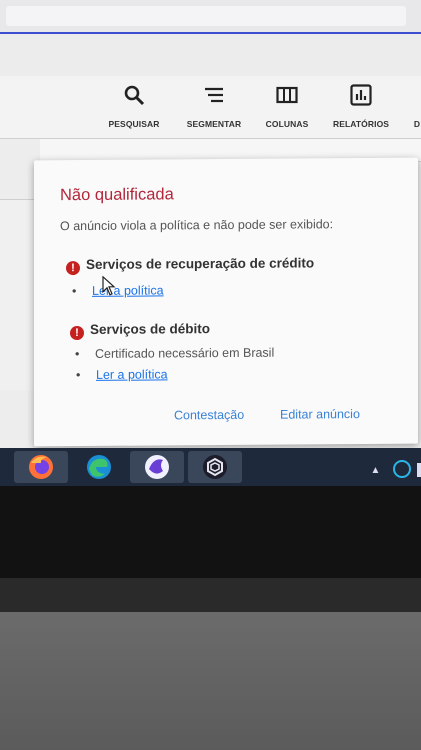 The image size is (421, 750). What do you see at coordinates (214, 95) in the screenshot?
I see `segment-icon` at bounding box center [214, 95].